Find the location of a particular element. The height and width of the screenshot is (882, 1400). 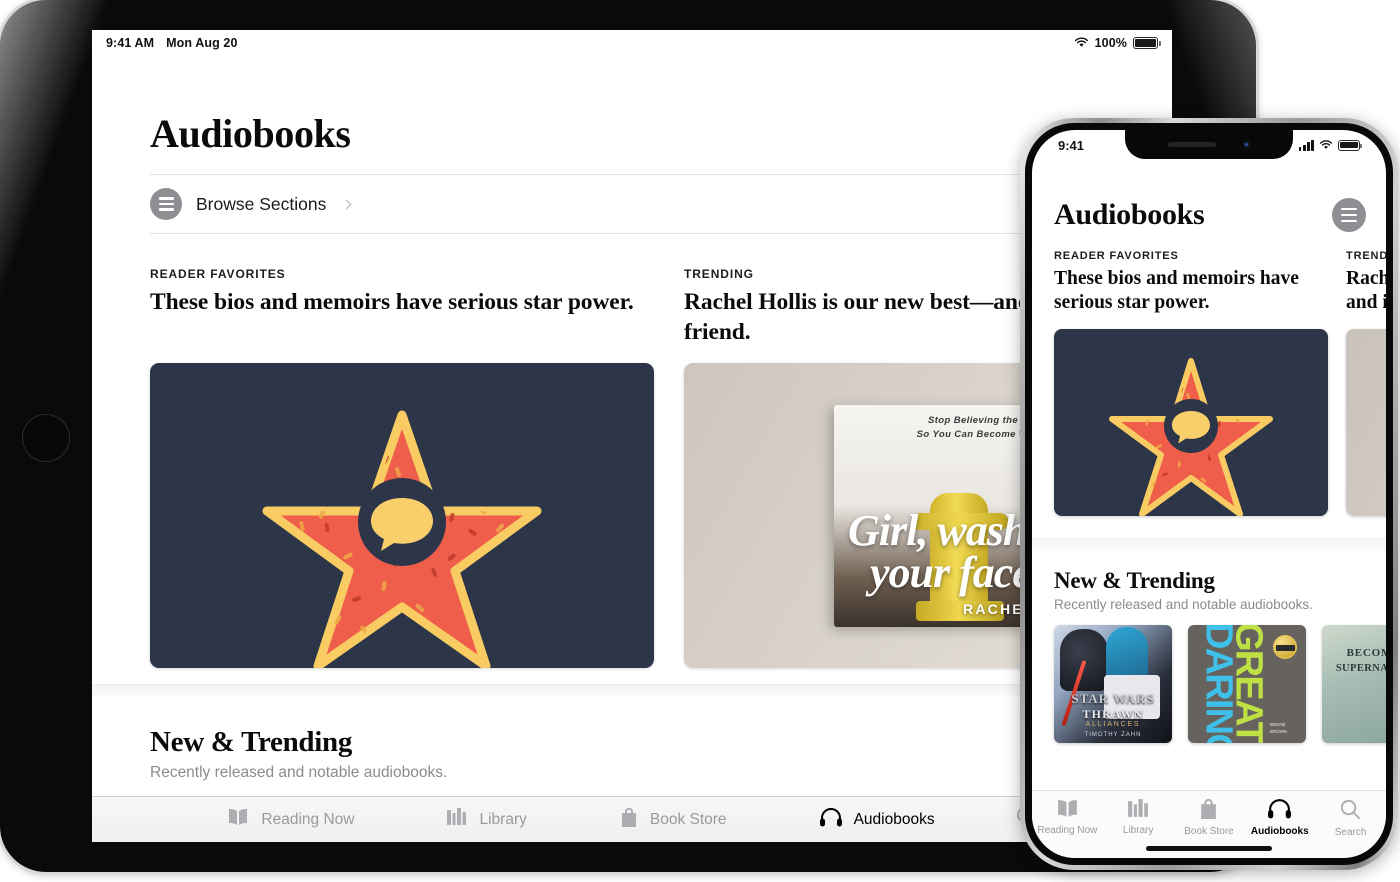

award-seal-icon is located at coordinates (1285, 647).